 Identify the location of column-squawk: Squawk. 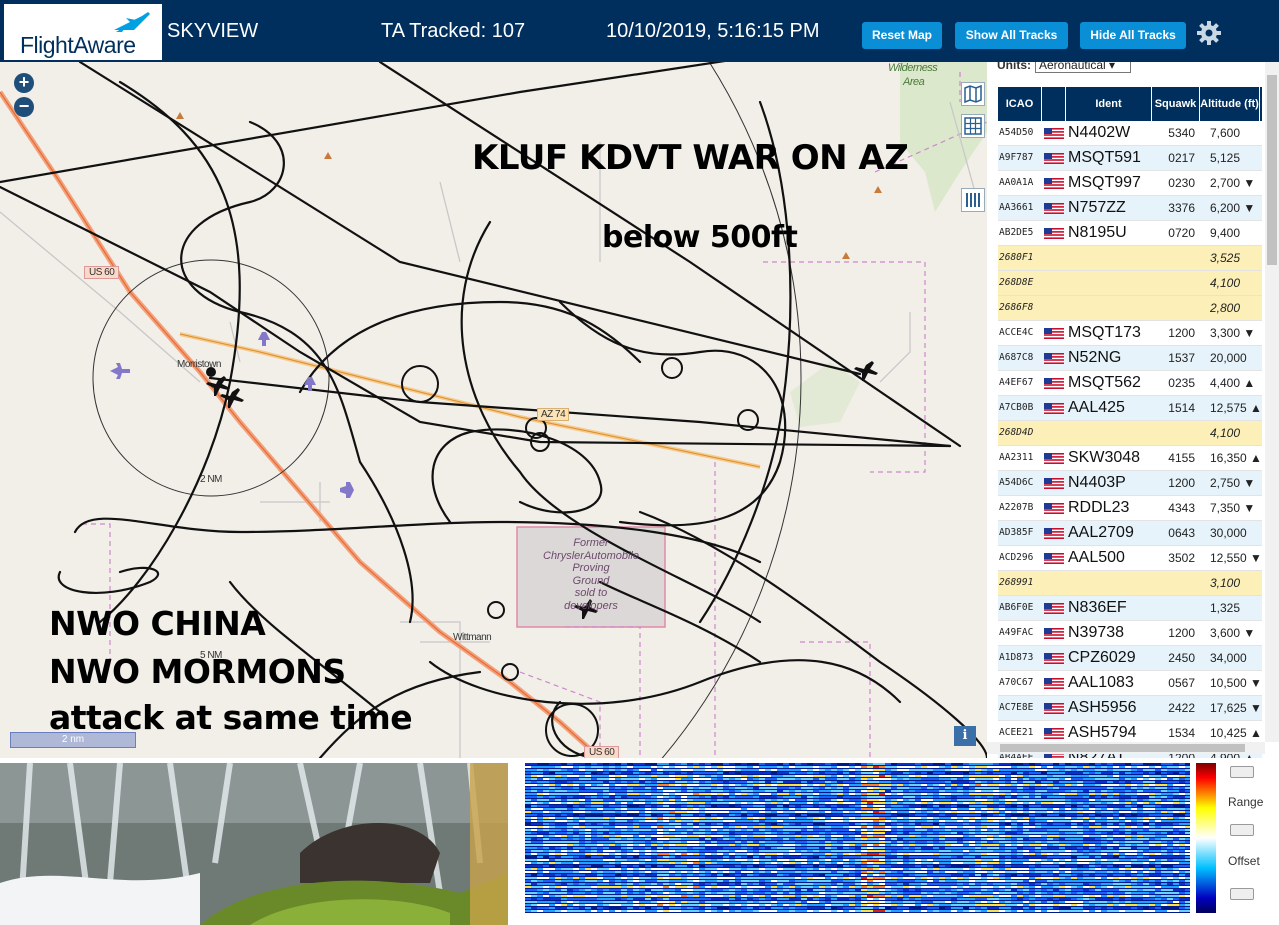
(1176, 104).